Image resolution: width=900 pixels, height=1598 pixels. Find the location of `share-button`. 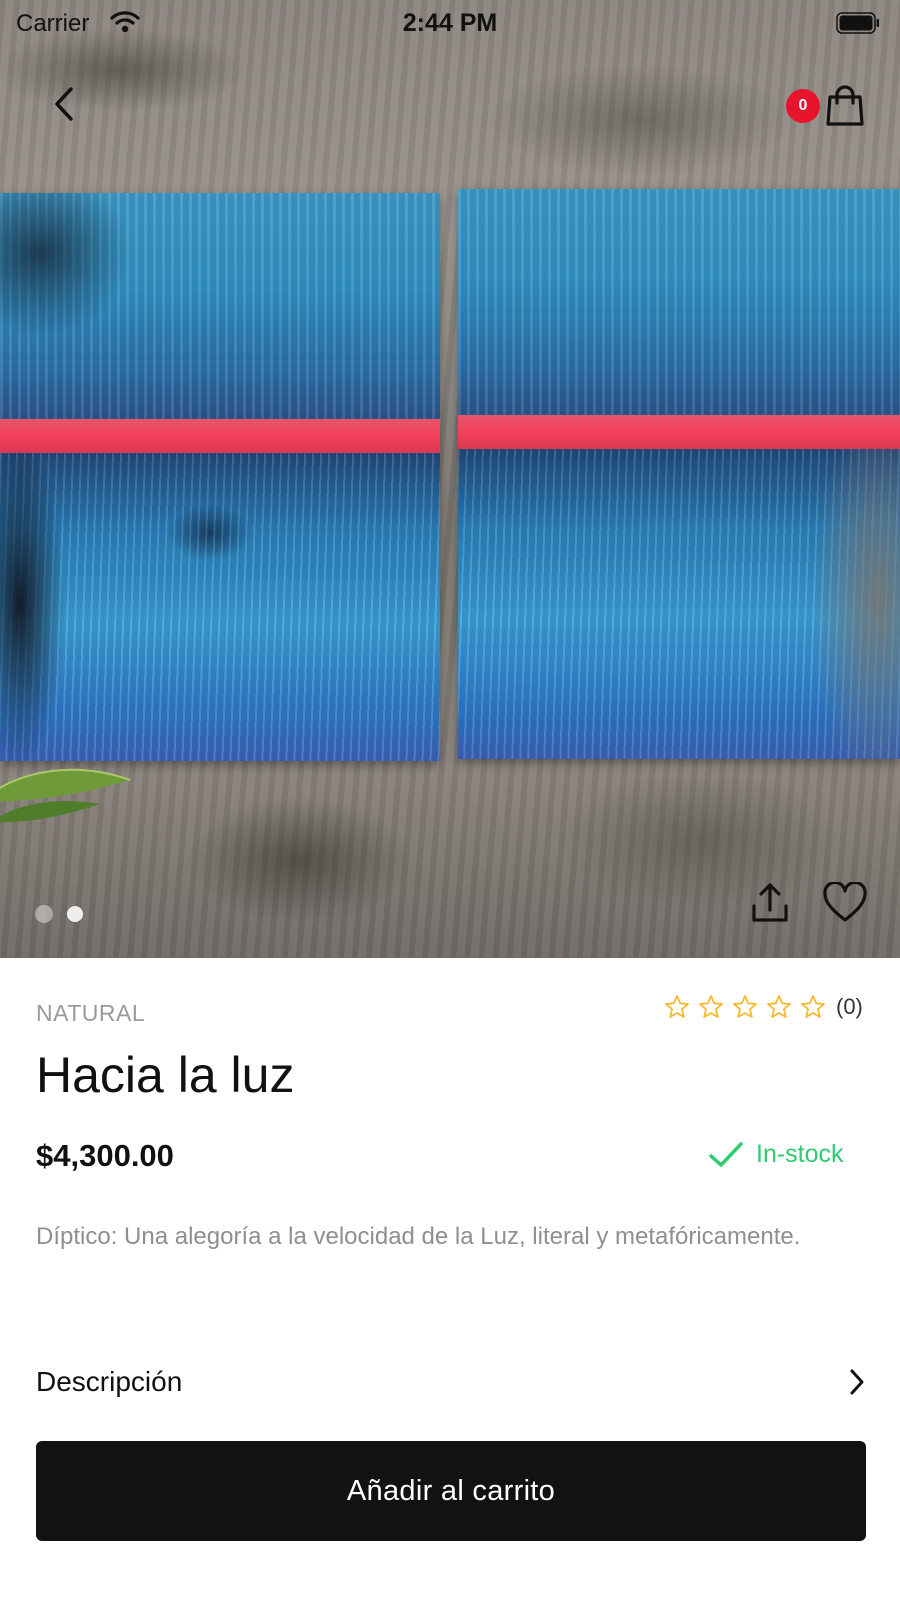

share-button is located at coordinates (770, 903).